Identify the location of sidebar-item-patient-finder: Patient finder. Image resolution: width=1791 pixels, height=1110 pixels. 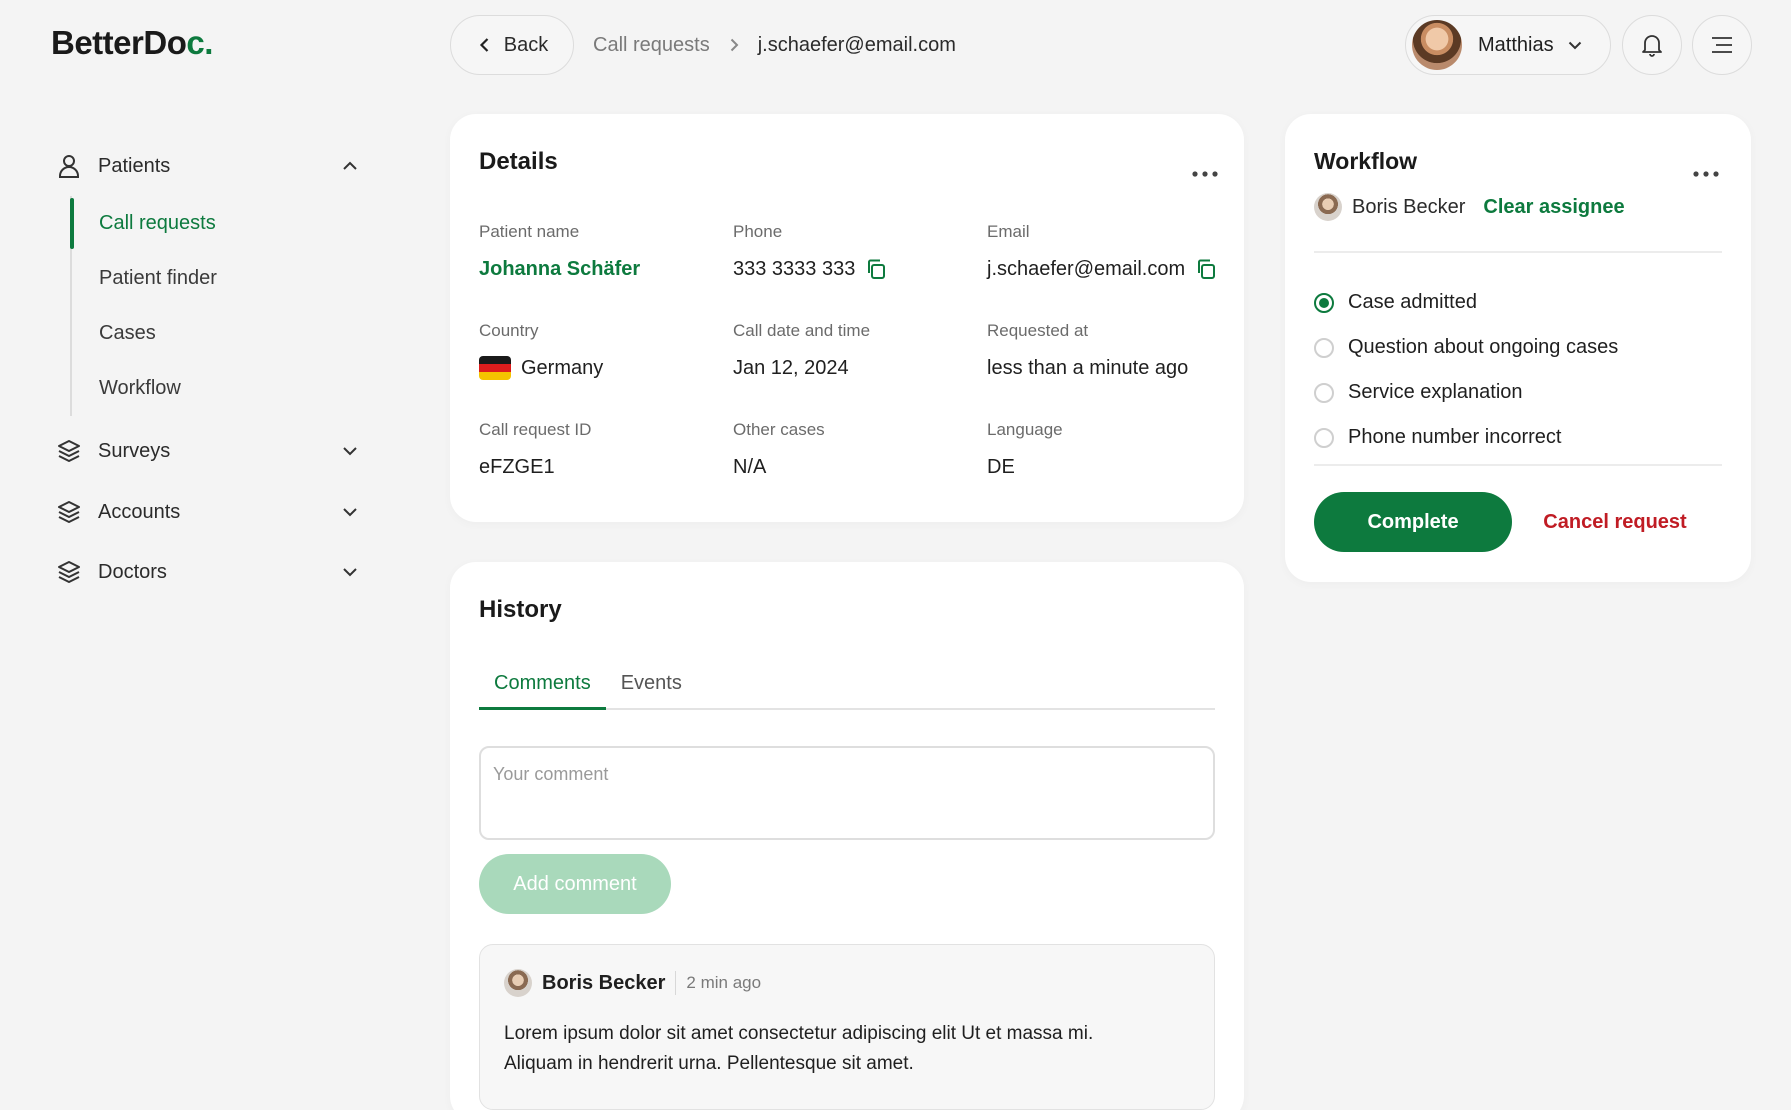
(233, 278).